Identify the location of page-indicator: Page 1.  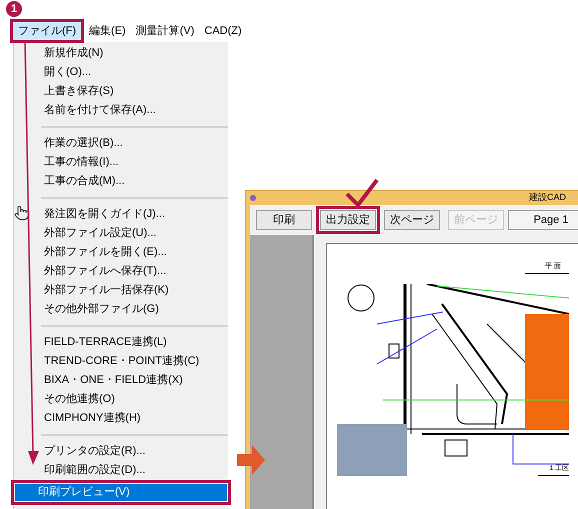
(543, 220).